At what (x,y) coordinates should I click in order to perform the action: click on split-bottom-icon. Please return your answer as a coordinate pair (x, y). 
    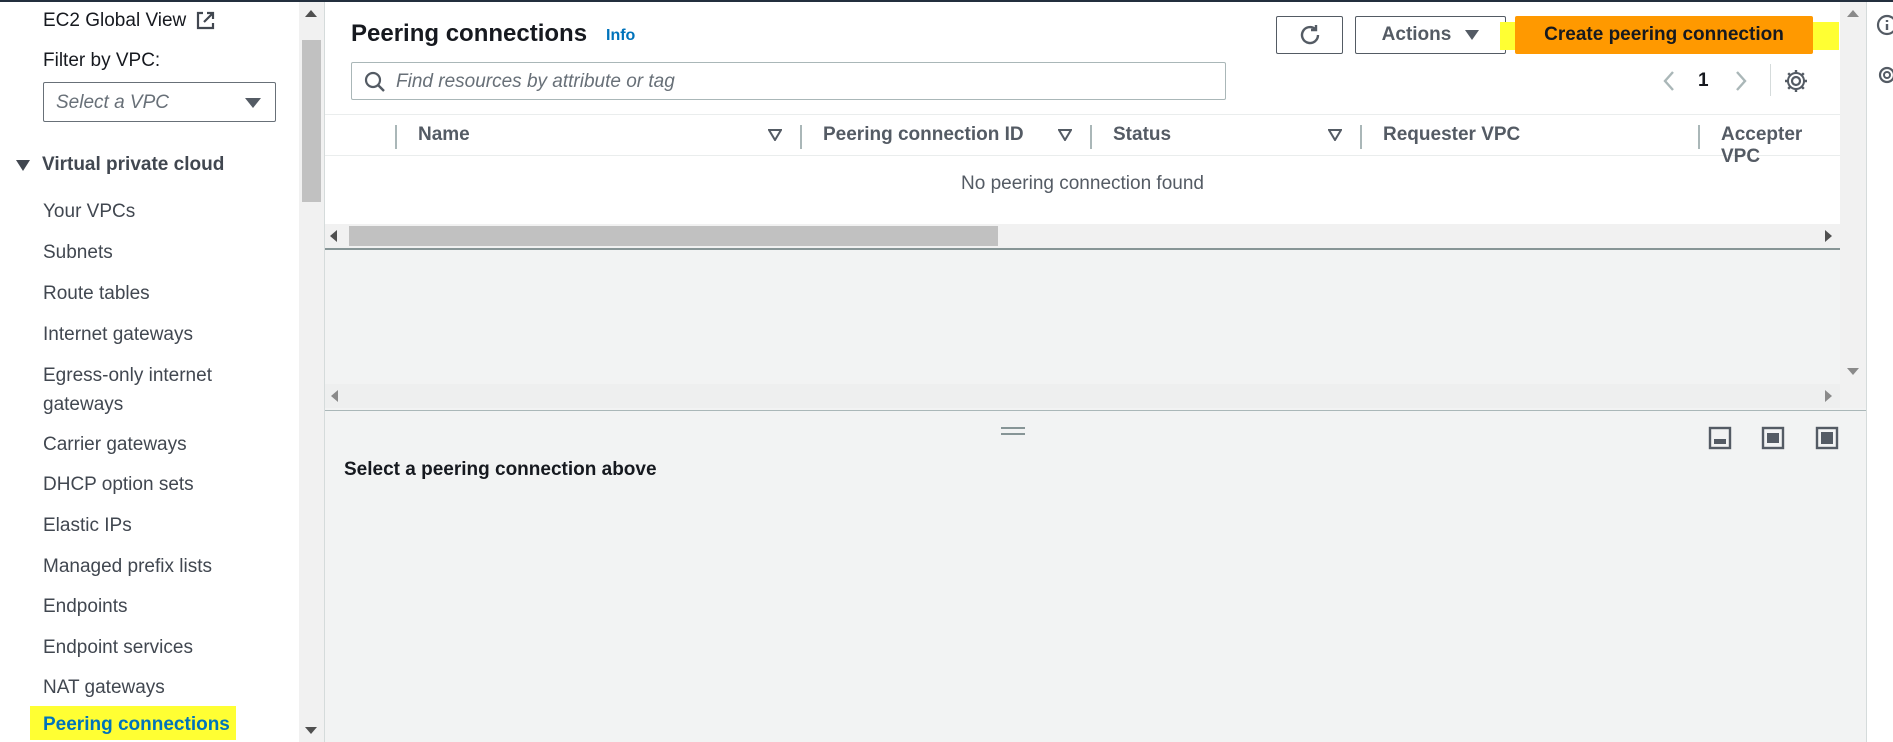
    Looking at the image, I should click on (1720, 438).